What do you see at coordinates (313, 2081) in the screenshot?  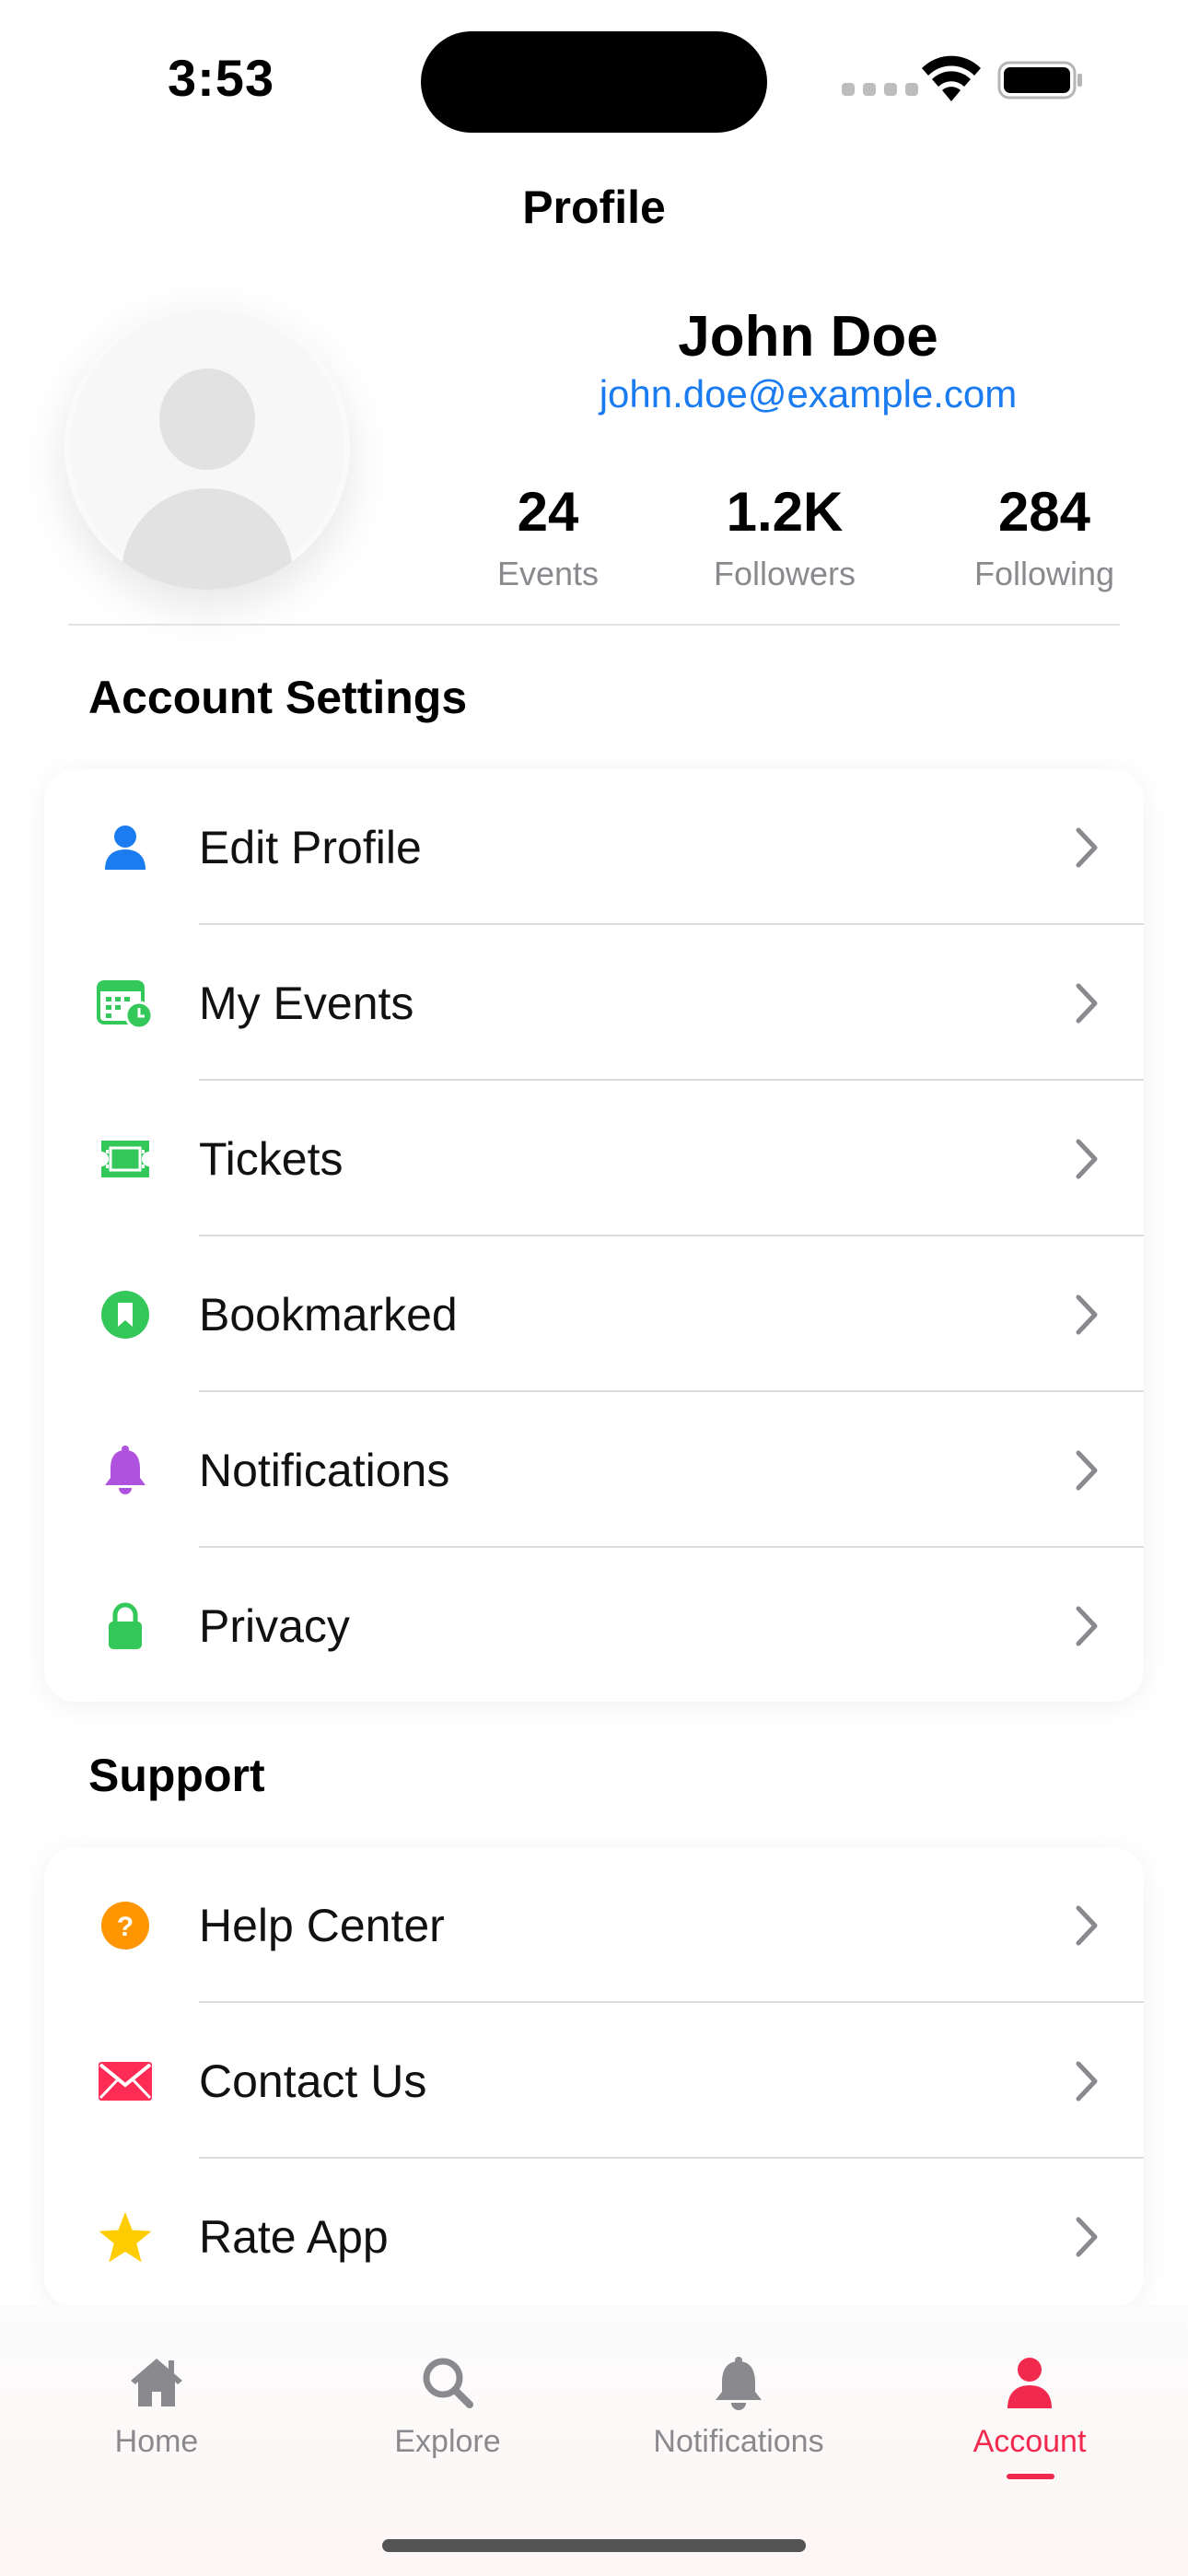 I see `menu-item-label: Contact Us` at bounding box center [313, 2081].